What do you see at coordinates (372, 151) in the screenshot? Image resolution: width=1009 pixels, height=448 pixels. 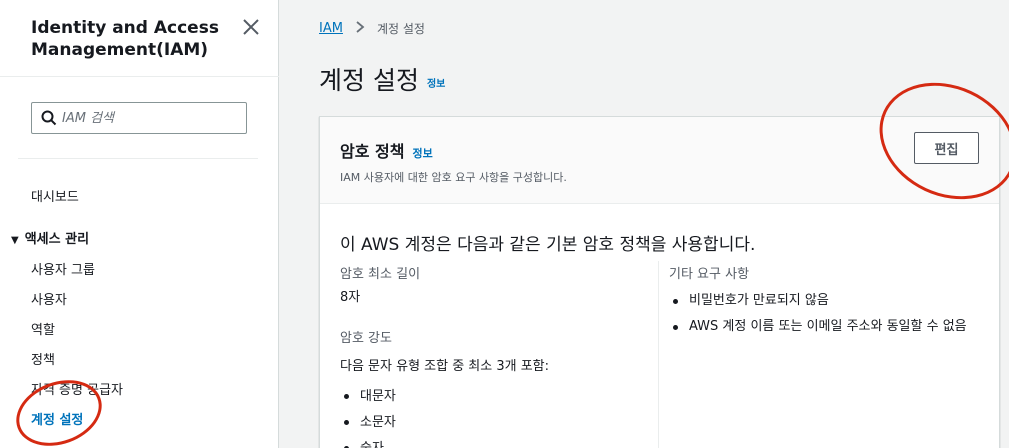 I see `card-title-text: 암호 정책` at bounding box center [372, 151].